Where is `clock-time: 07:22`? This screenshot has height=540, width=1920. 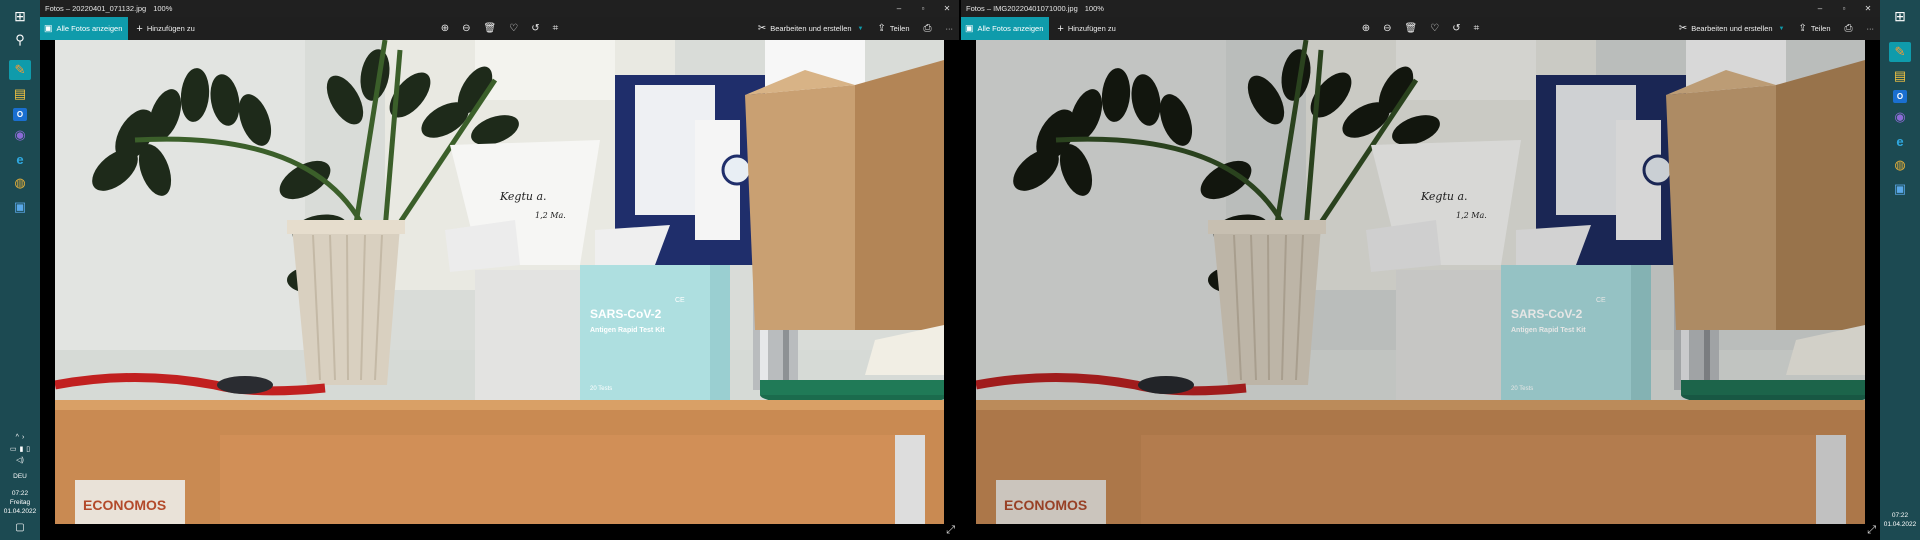
clock-time: 07:22 is located at coordinates (20, 494).